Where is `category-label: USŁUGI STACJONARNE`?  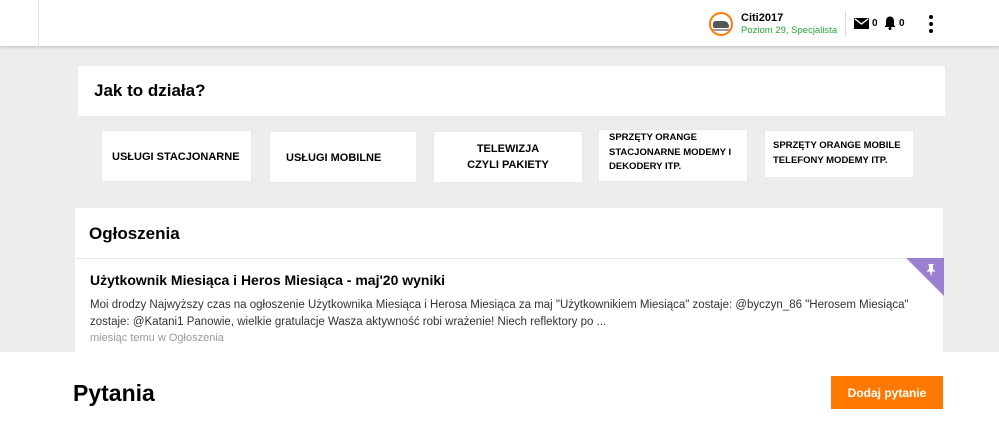 category-label: USŁUGI STACJONARNE is located at coordinates (176, 157).